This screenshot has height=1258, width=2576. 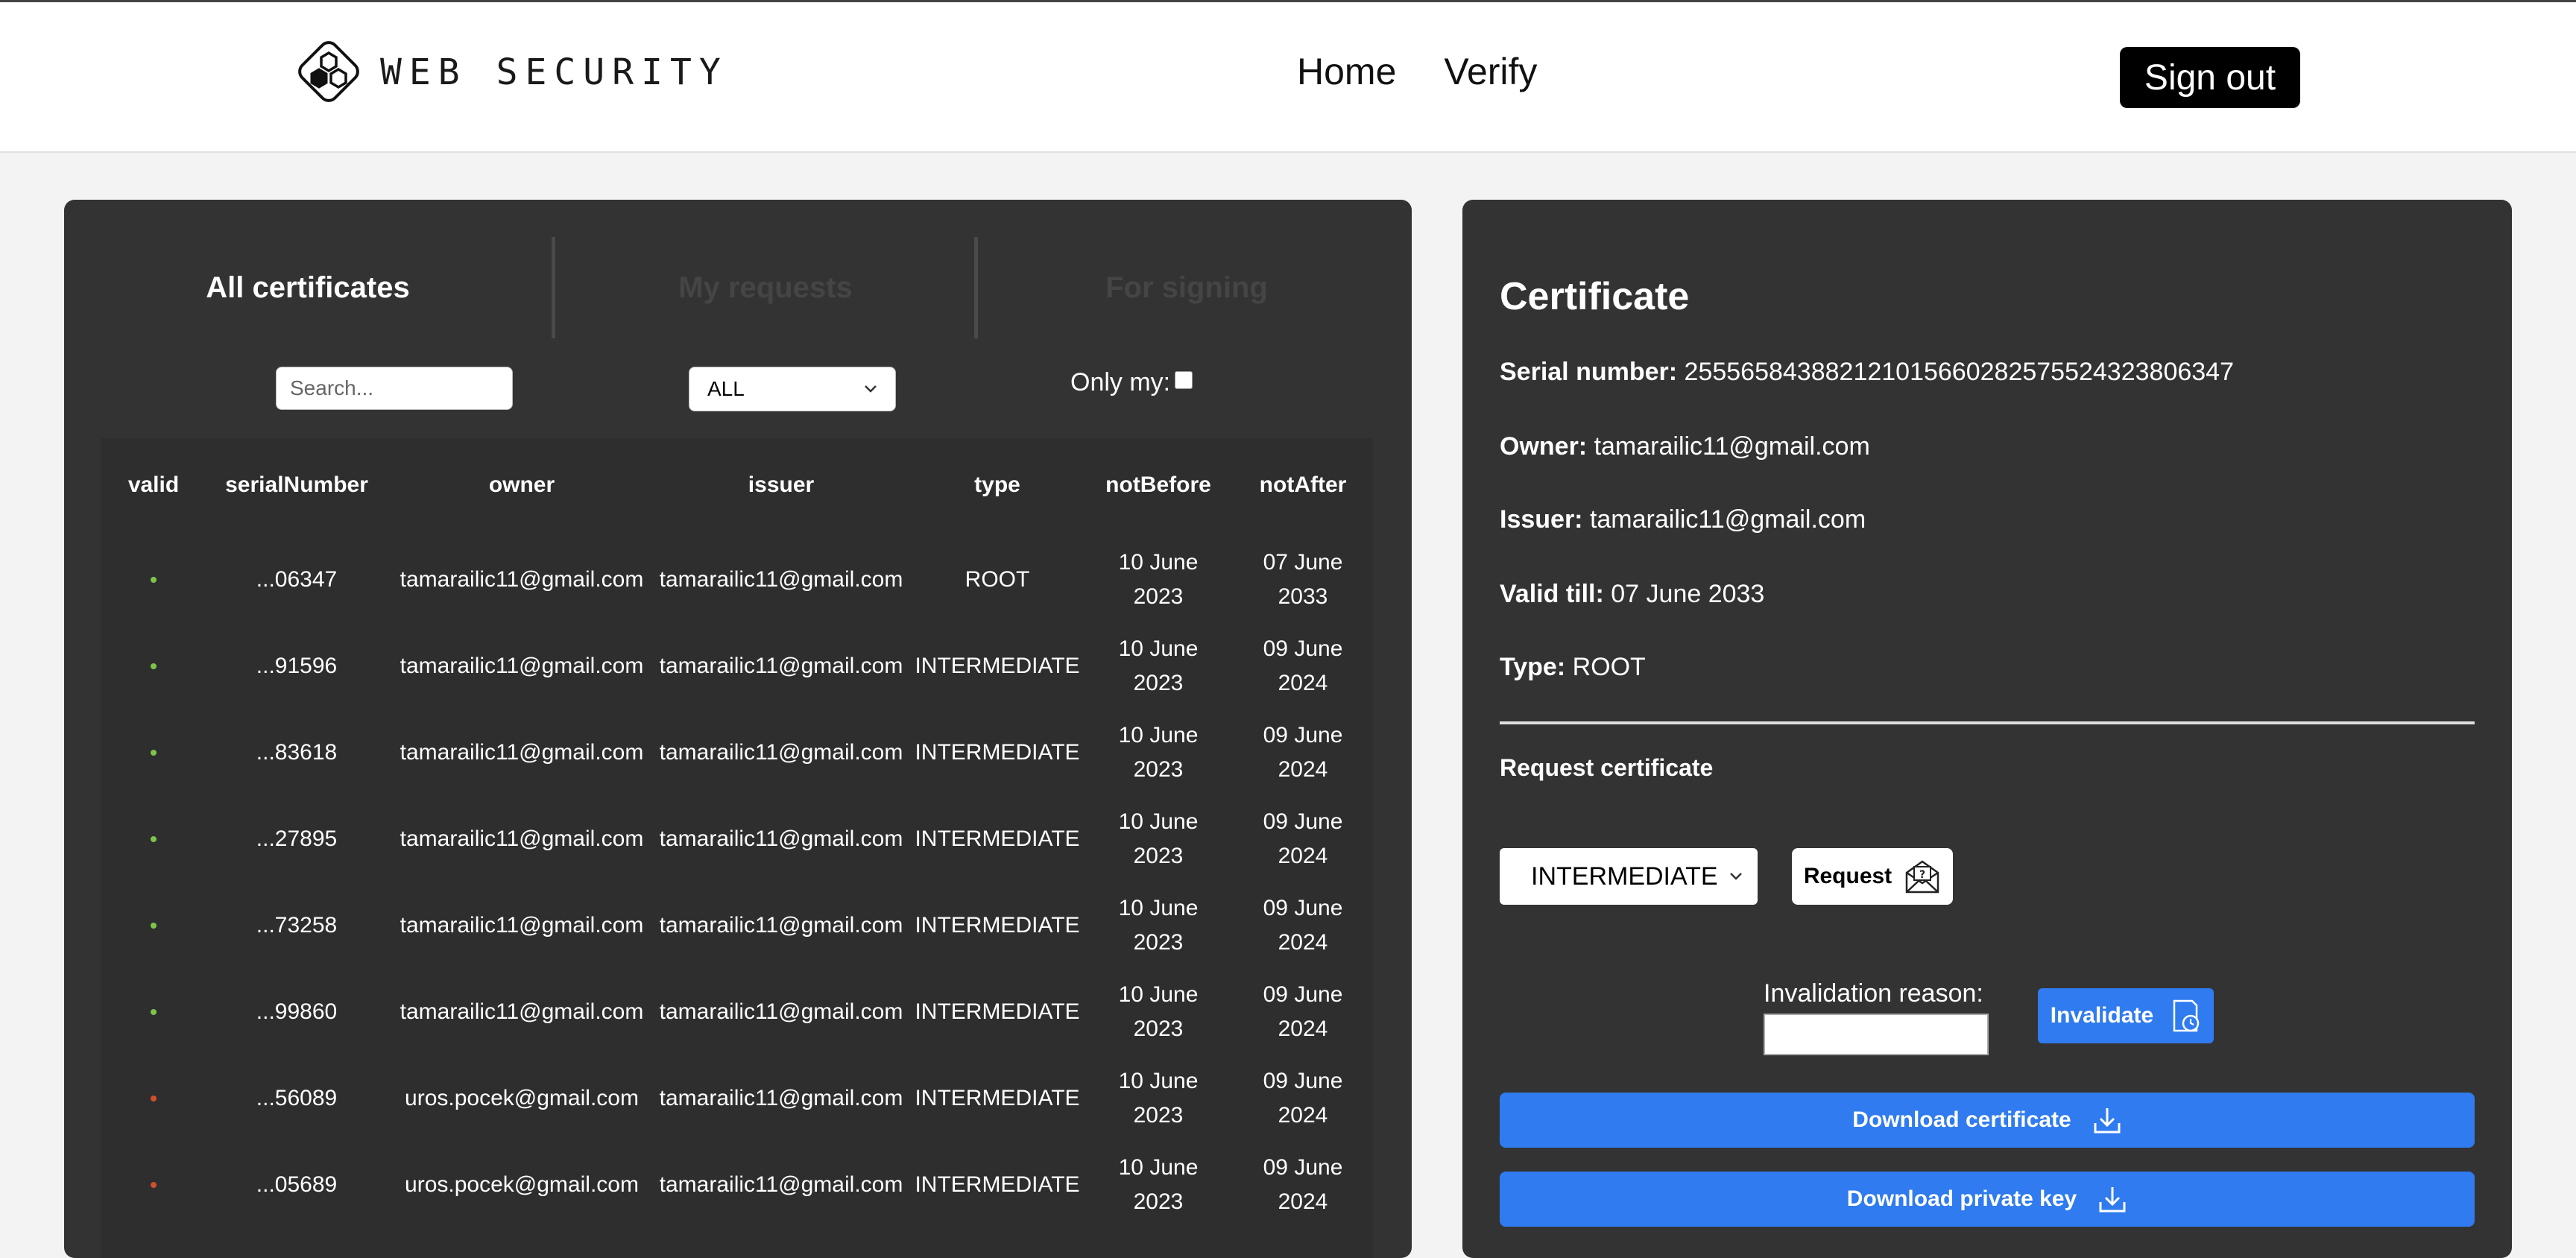 I want to click on column-header: serialNumber, so click(x=296, y=485).